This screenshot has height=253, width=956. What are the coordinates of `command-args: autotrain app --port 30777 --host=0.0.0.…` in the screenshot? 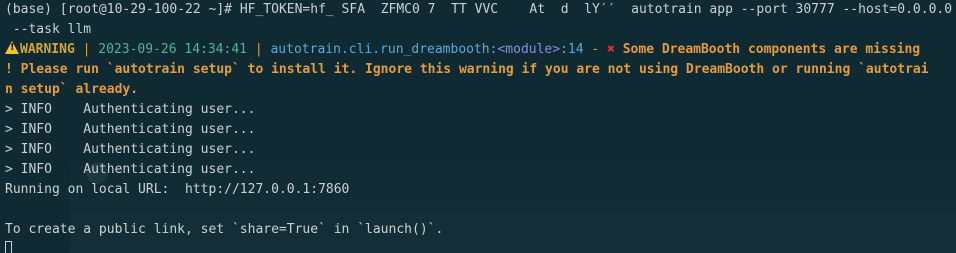 It's located at (792, 9).